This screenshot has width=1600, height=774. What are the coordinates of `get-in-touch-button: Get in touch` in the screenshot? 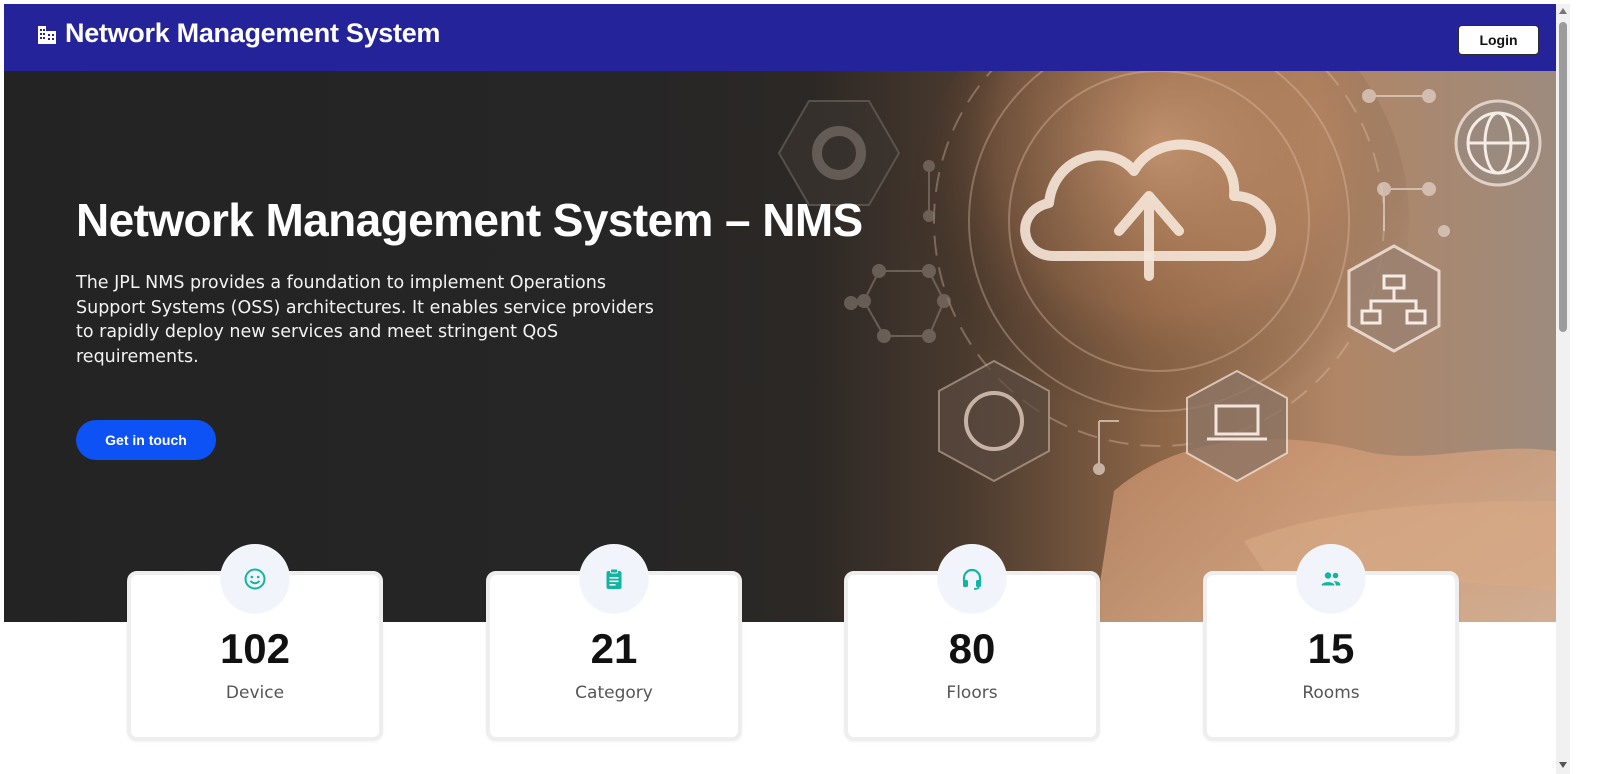 It's located at (146, 440).